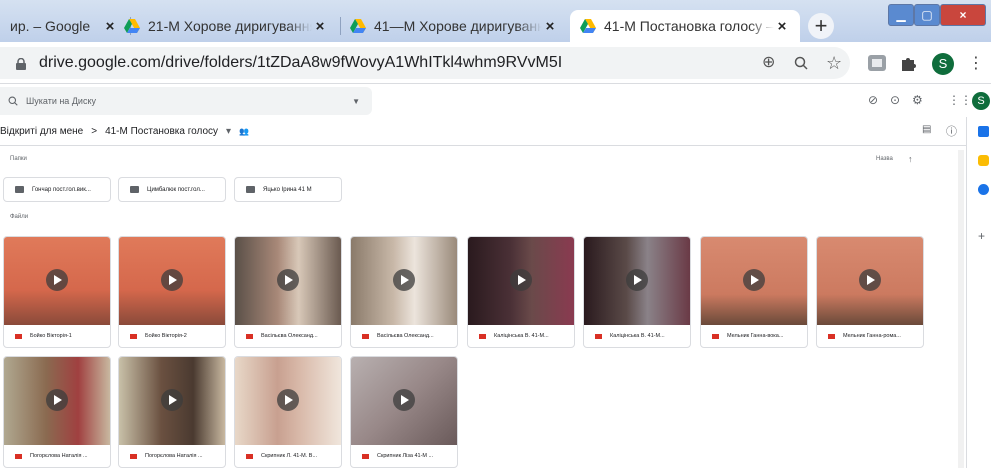 The image size is (991, 468). Describe the element at coordinates (983, 160) in the screenshot. I see `keep-icon` at that location.